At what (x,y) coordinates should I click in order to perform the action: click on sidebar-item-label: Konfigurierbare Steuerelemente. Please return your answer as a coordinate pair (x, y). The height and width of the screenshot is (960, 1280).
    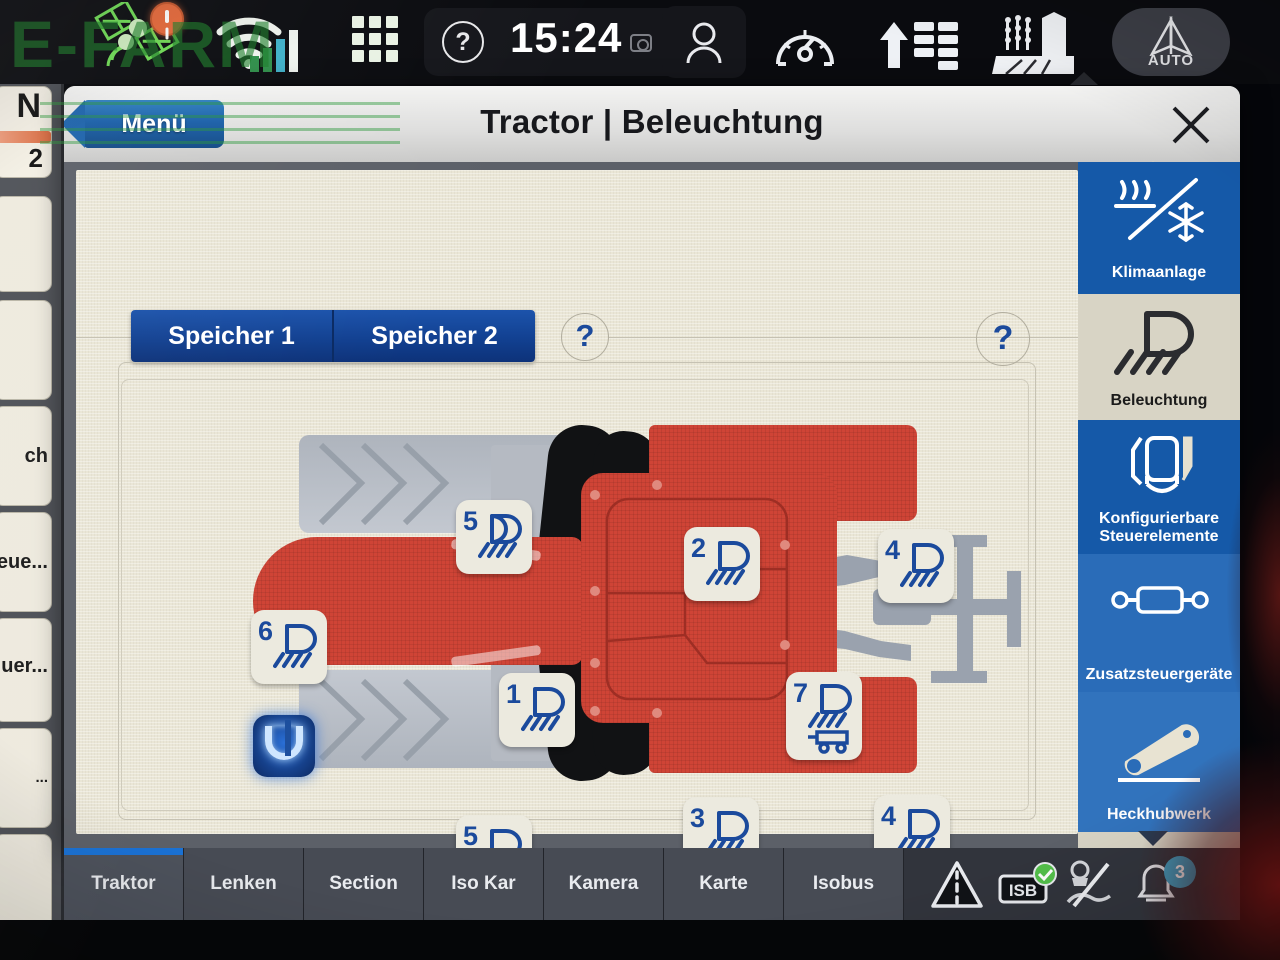
    Looking at the image, I should click on (1158, 527).